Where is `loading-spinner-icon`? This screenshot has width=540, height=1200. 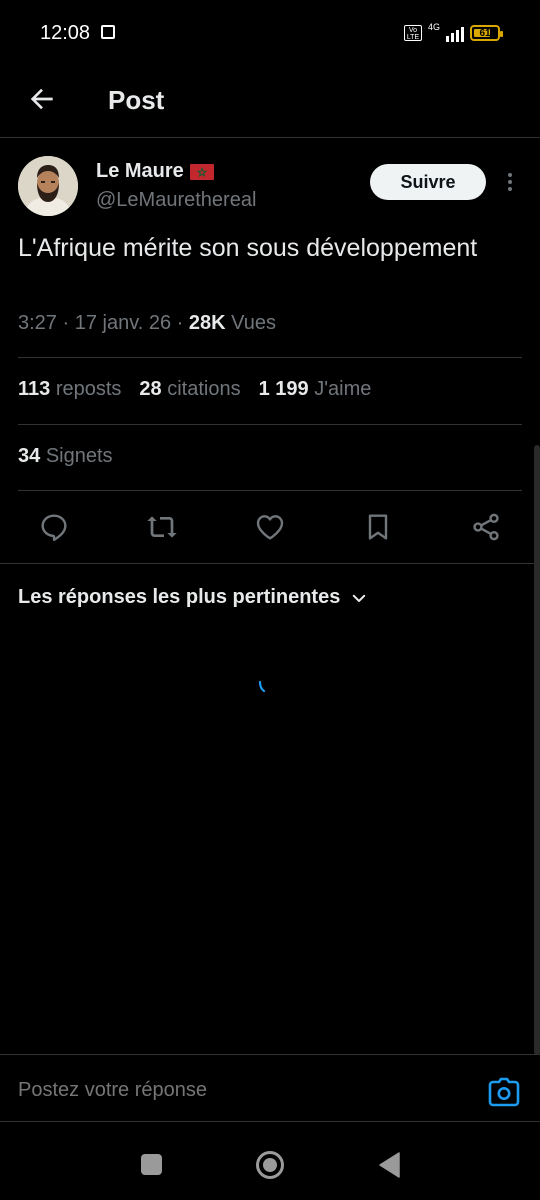 loading-spinner-icon is located at coordinates (262, 686).